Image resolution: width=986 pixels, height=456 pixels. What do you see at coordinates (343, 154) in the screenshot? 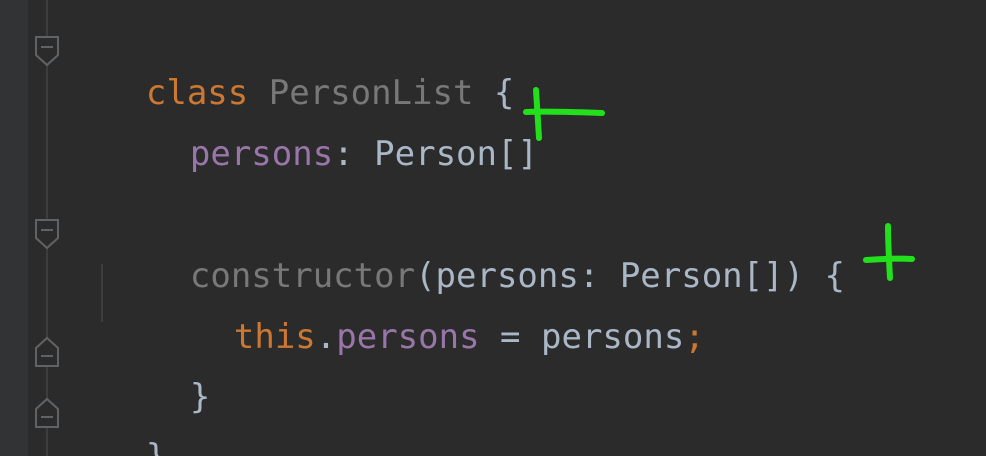
I see `type-colon: :` at bounding box center [343, 154].